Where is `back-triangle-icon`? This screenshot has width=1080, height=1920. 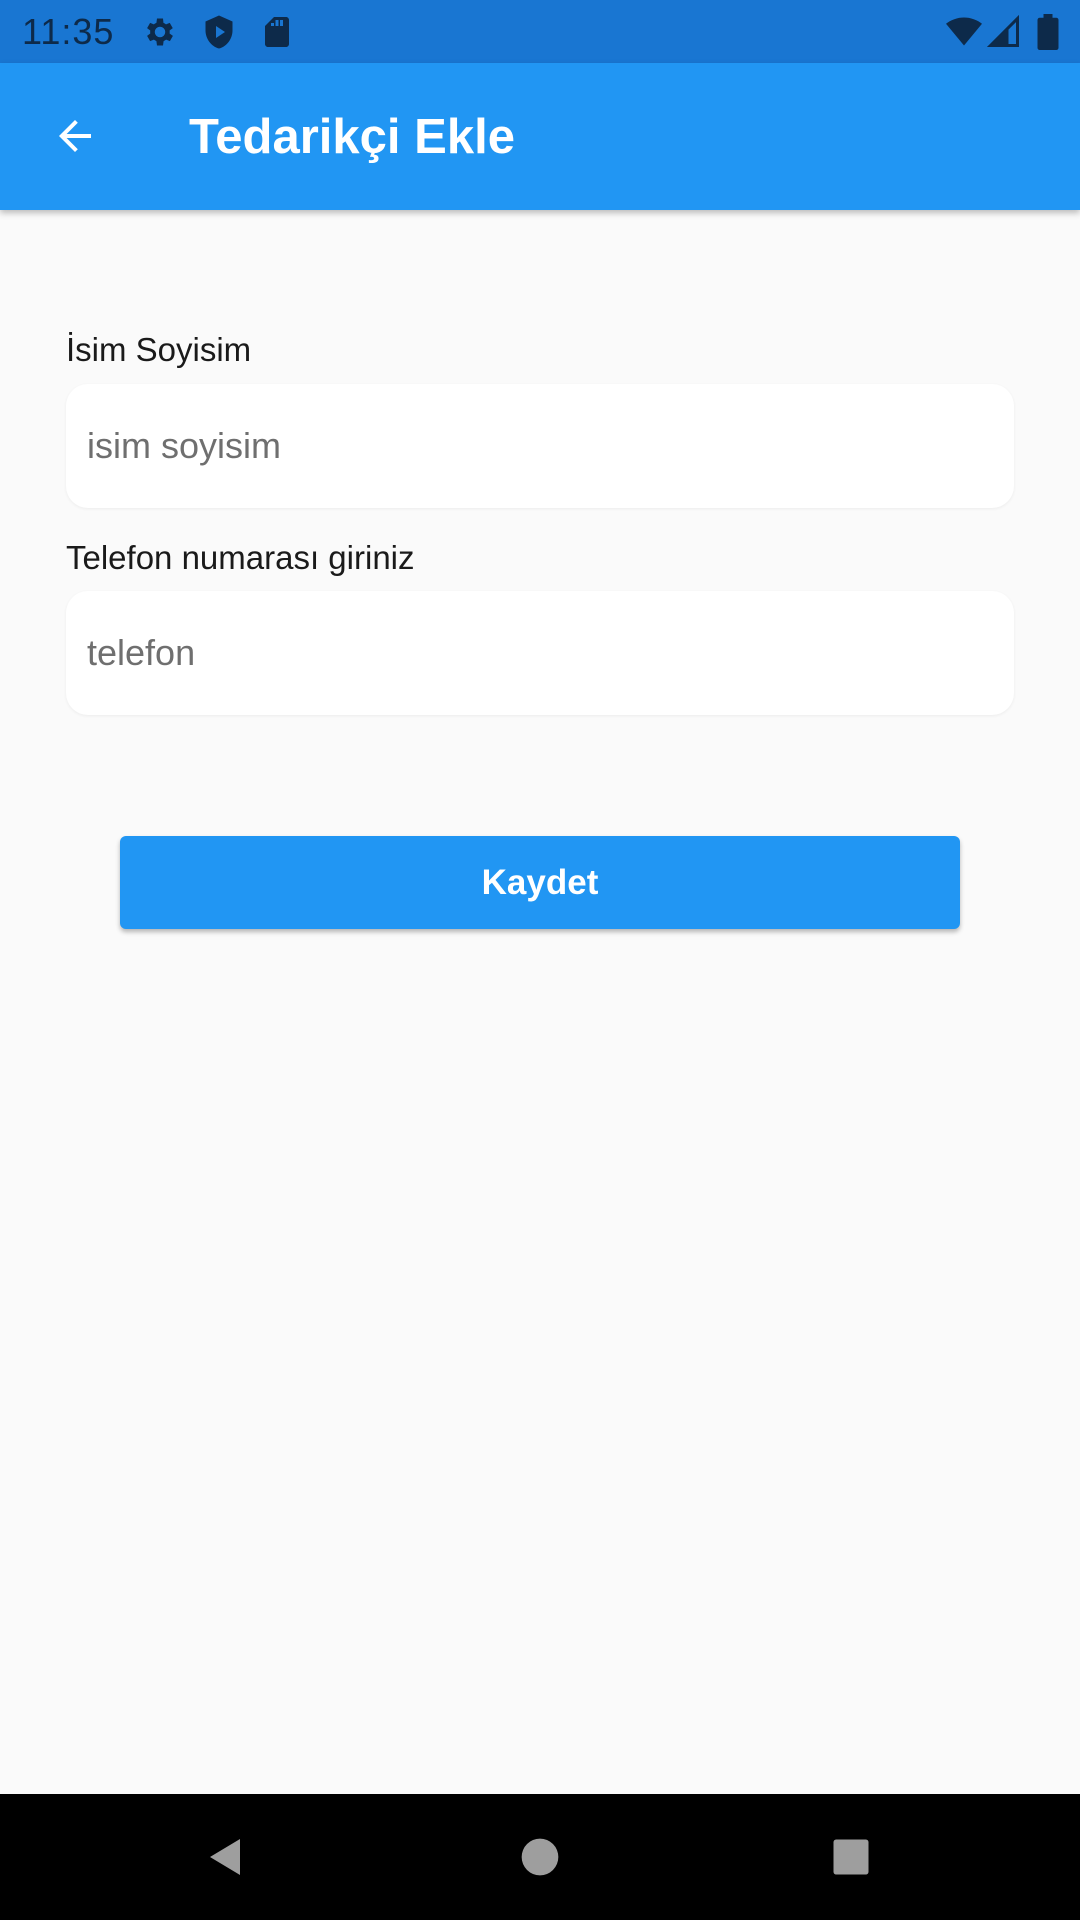
back-triangle-icon is located at coordinates (226, 1857).